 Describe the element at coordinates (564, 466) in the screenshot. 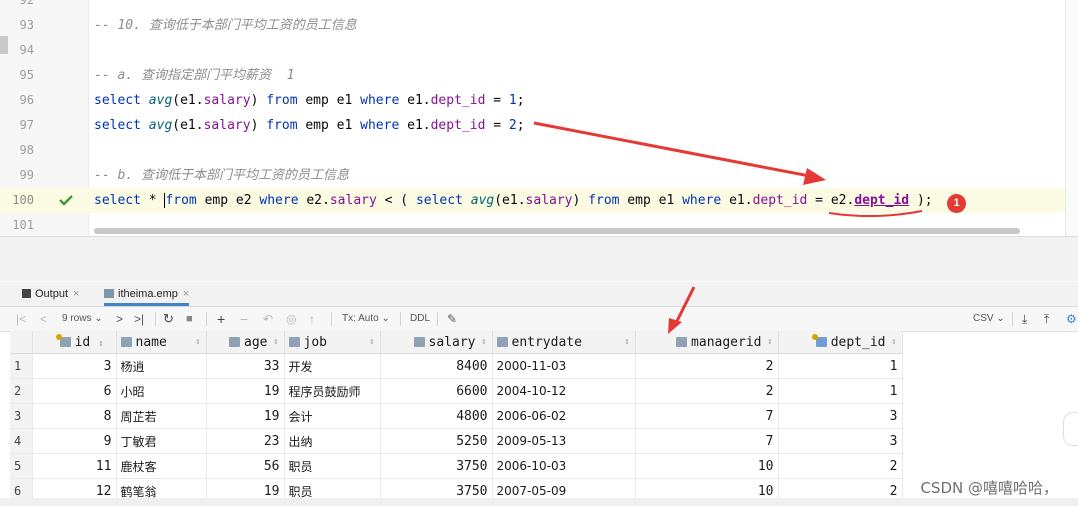

I see `table-cell: 2006-10-03` at that location.